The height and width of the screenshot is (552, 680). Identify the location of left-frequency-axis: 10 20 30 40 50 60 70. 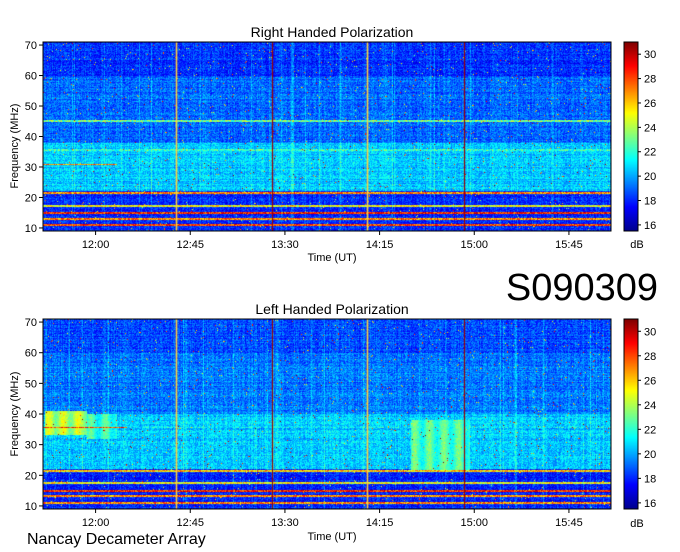
(34, 415).